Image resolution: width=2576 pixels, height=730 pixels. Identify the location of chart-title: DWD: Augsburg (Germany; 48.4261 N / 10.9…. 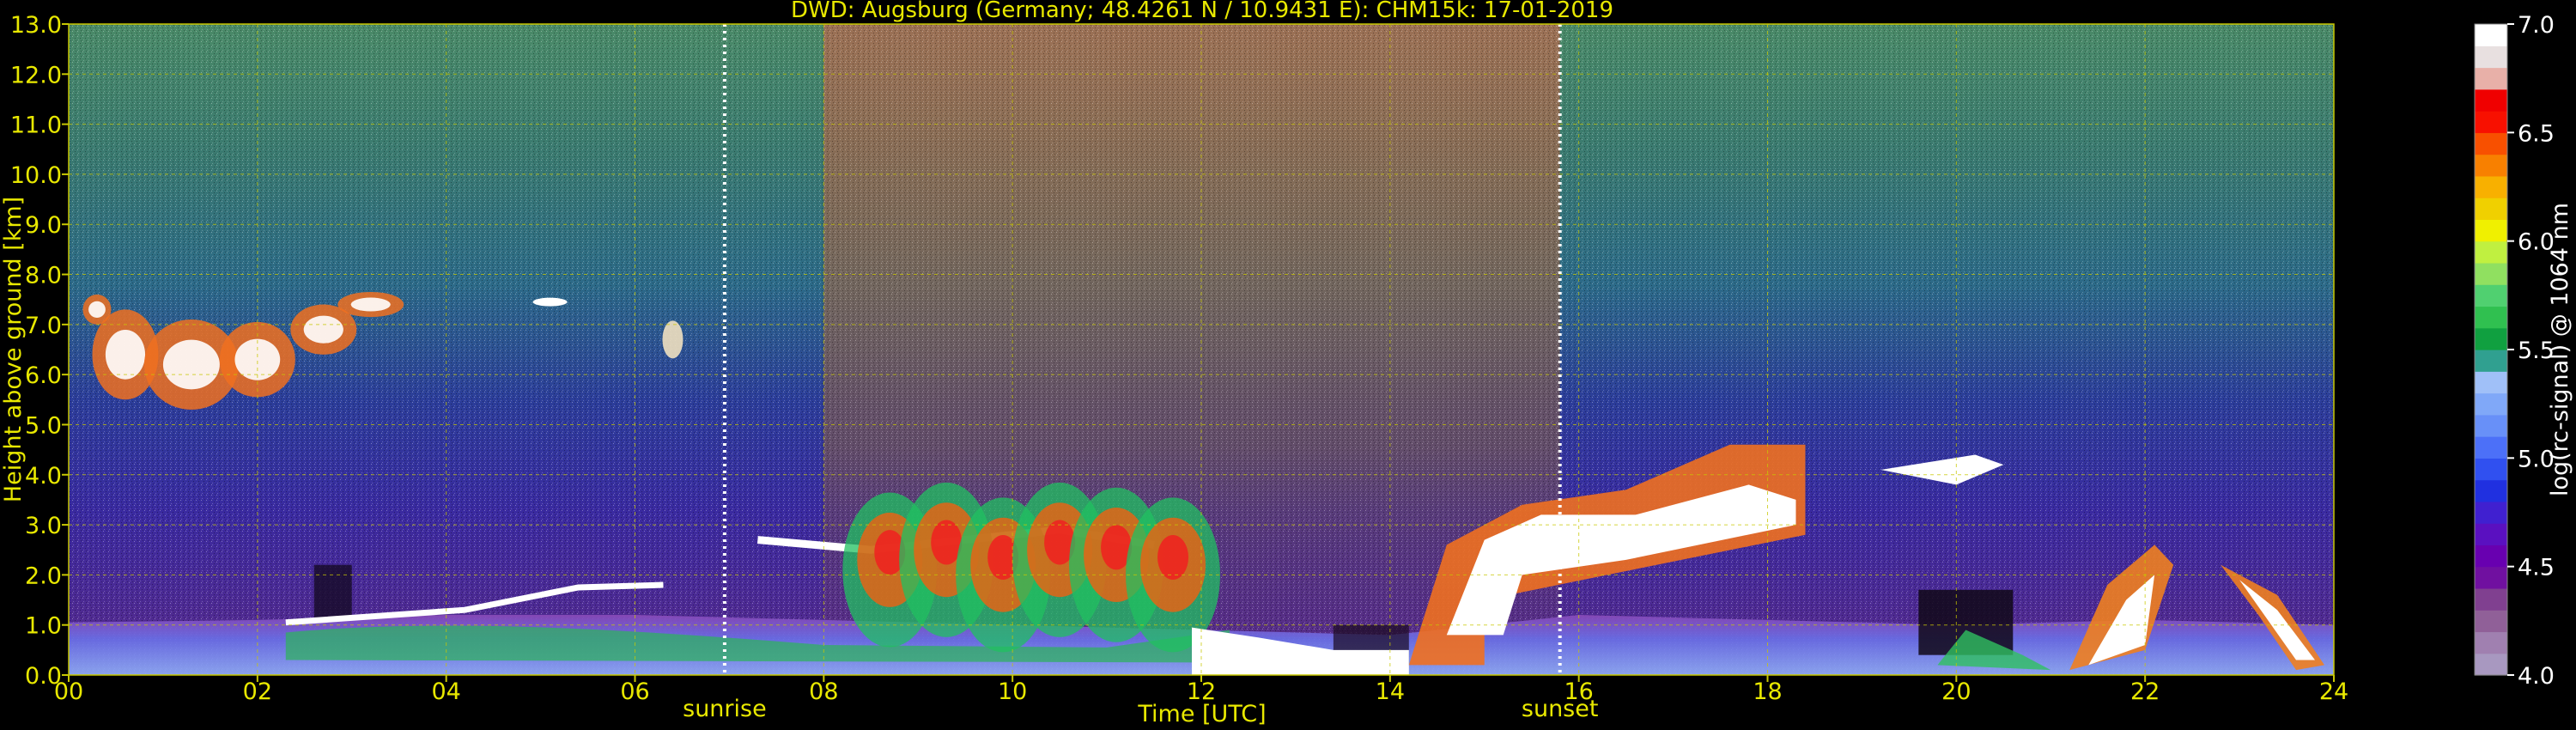
(1202, 11).